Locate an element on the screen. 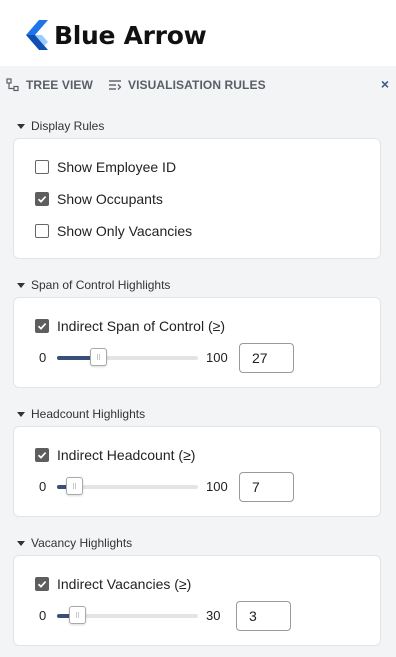 The image size is (396, 657). indirect-span-label: Indirect Span of Control (≥) is located at coordinates (141, 326).